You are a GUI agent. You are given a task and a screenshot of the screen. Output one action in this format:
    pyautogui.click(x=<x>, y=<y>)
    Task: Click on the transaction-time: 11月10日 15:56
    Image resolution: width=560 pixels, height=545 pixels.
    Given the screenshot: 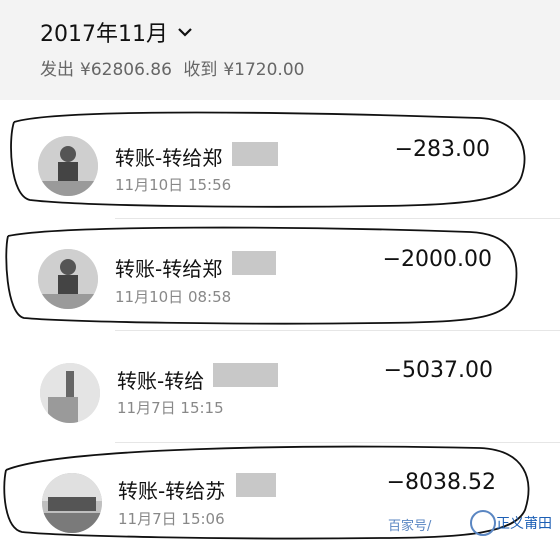 What is the action you would take?
    pyautogui.click(x=173, y=185)
    